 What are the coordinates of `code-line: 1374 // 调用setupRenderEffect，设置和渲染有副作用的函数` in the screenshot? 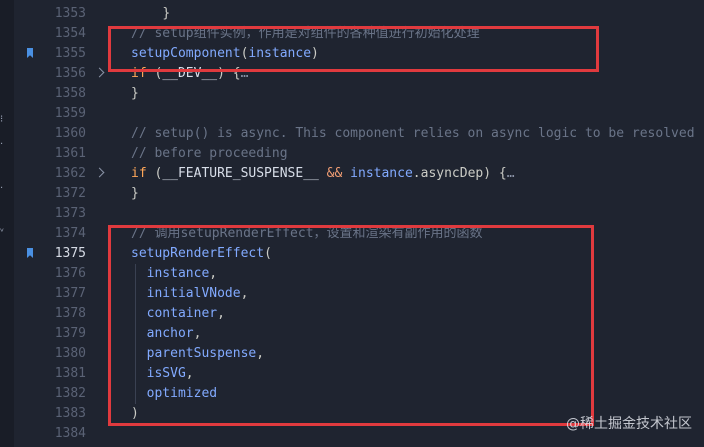 It's located at (359, 234).